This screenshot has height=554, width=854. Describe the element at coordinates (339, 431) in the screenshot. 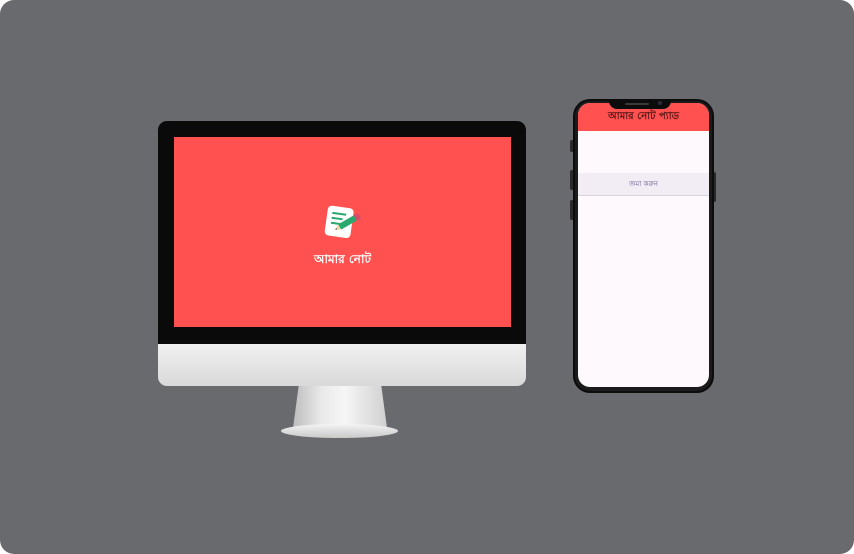

I see `desktop-monitor-base` at that location.